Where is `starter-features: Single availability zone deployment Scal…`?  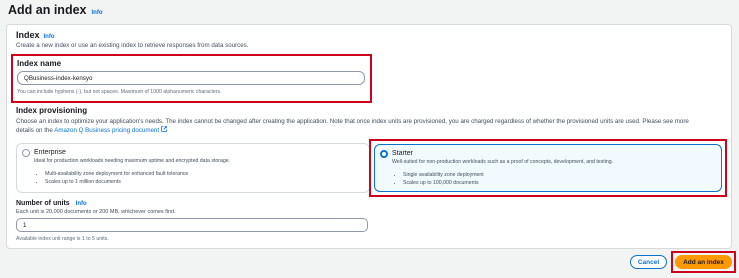
starter-features: Single availability zone deployment Scal… is located at coordinates (443, 180).